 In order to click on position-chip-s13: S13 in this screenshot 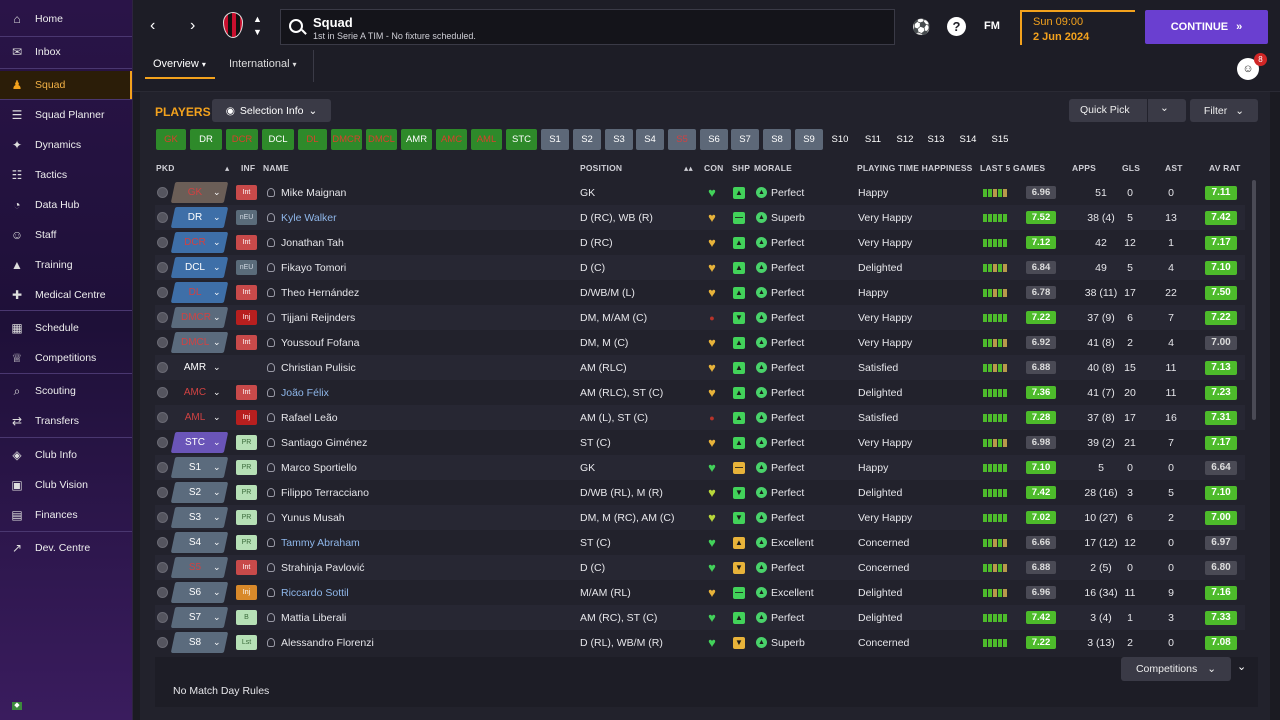, I will do `click(936, 139)`.